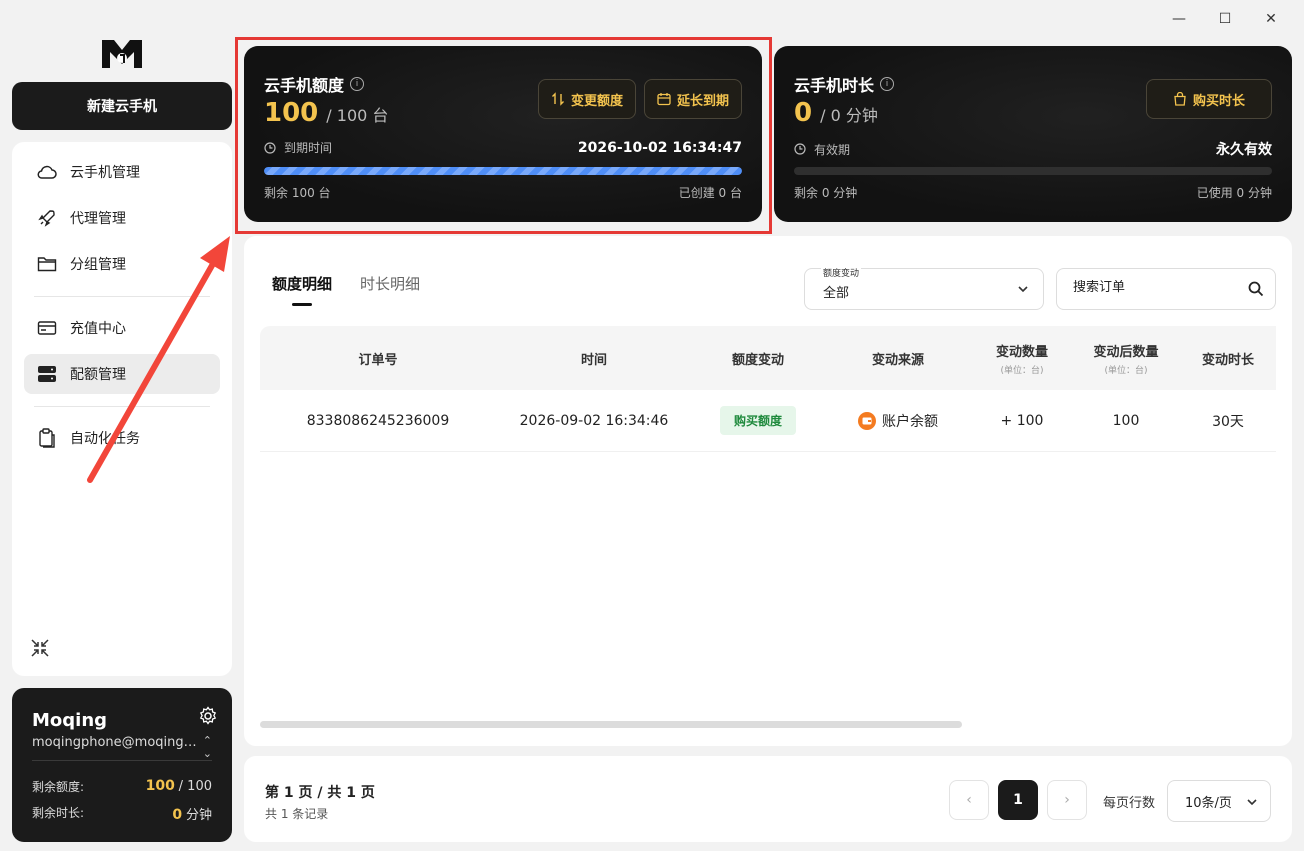 This screenshot has height=851, width=1304. What do you see at coordinates (40, 648) in the screenshot?
I see `collapse-icon` at bounding box center [40, 648].